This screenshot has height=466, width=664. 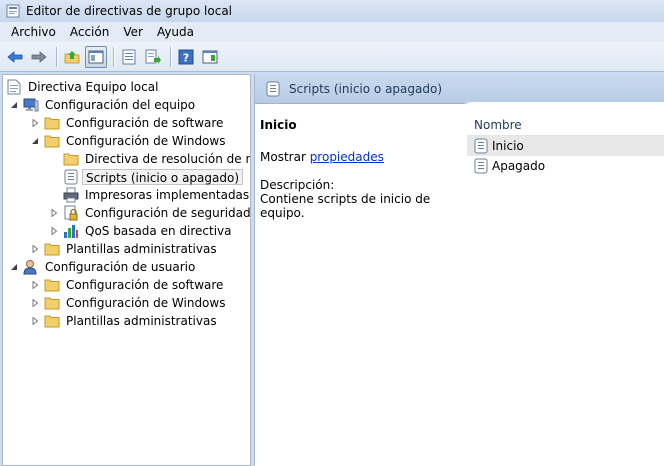 What do you see at coordinates (120, 105) in the screenshot?
I see `tree-label: Configuración del equipo` at bounding box center [120, 105].